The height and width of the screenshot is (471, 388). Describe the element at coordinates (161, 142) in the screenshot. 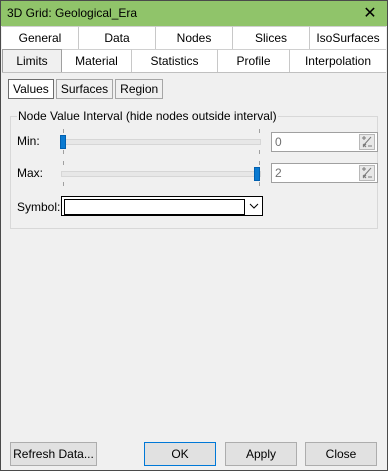

I see `min-slider-track` at that location.